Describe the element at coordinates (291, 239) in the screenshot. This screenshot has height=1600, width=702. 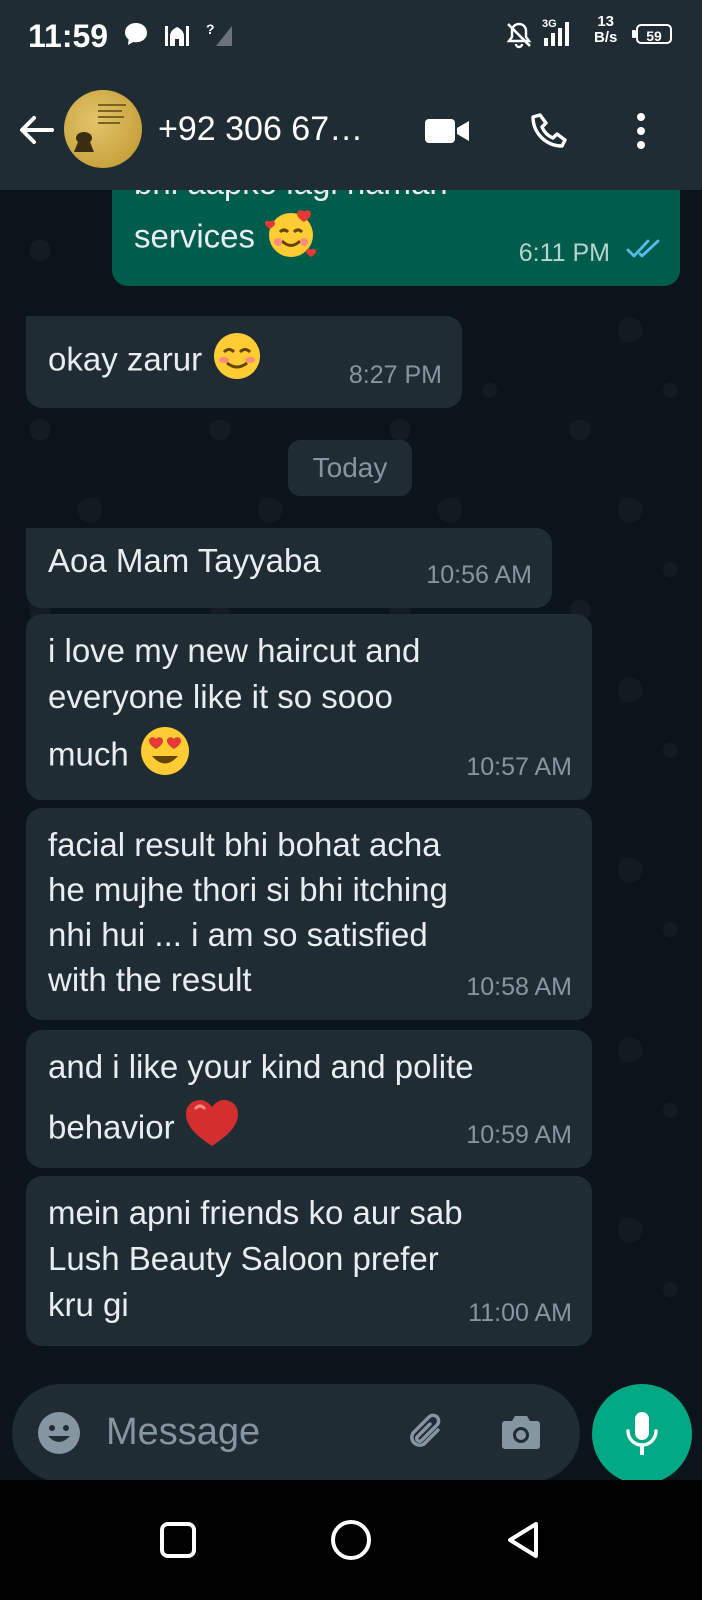
I see `smiling-face-with-hearts-icon` at that location.